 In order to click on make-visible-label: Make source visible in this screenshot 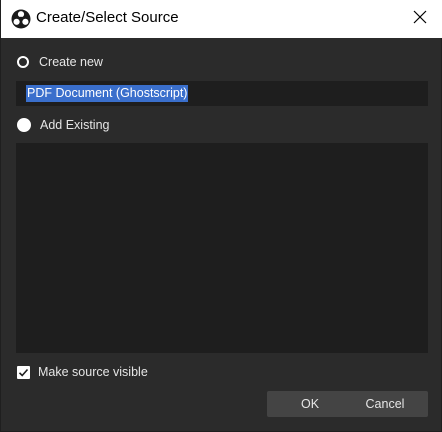, I will do `click(93, 372)`.